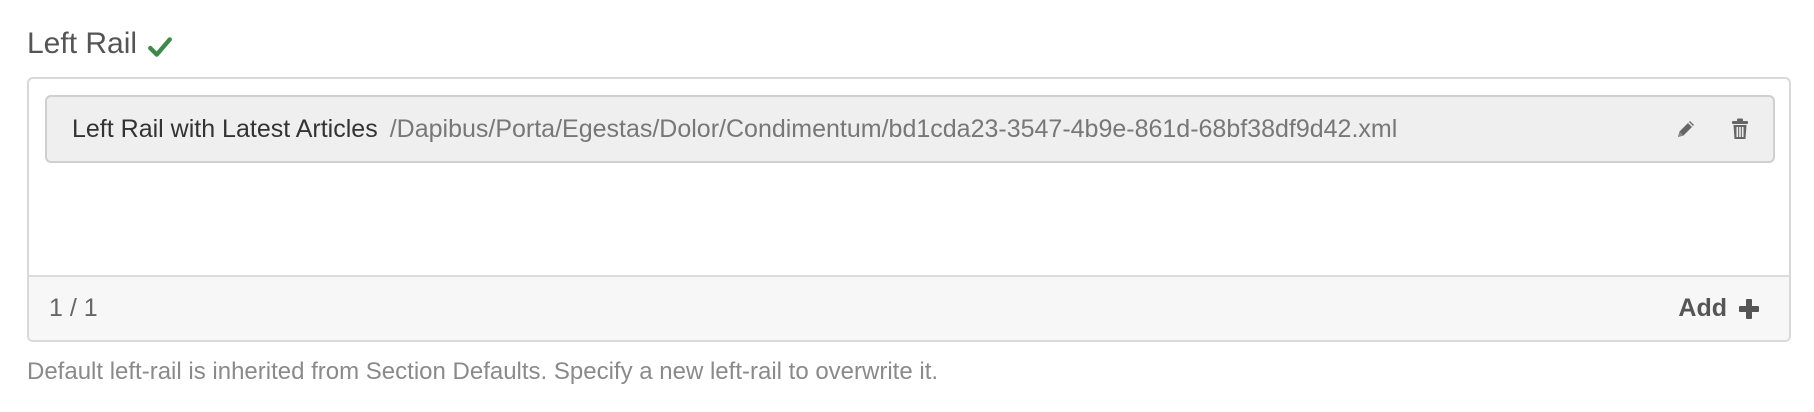 The image size is (1814, 412). I want to click on pencil-icon, so click(1686, 129).